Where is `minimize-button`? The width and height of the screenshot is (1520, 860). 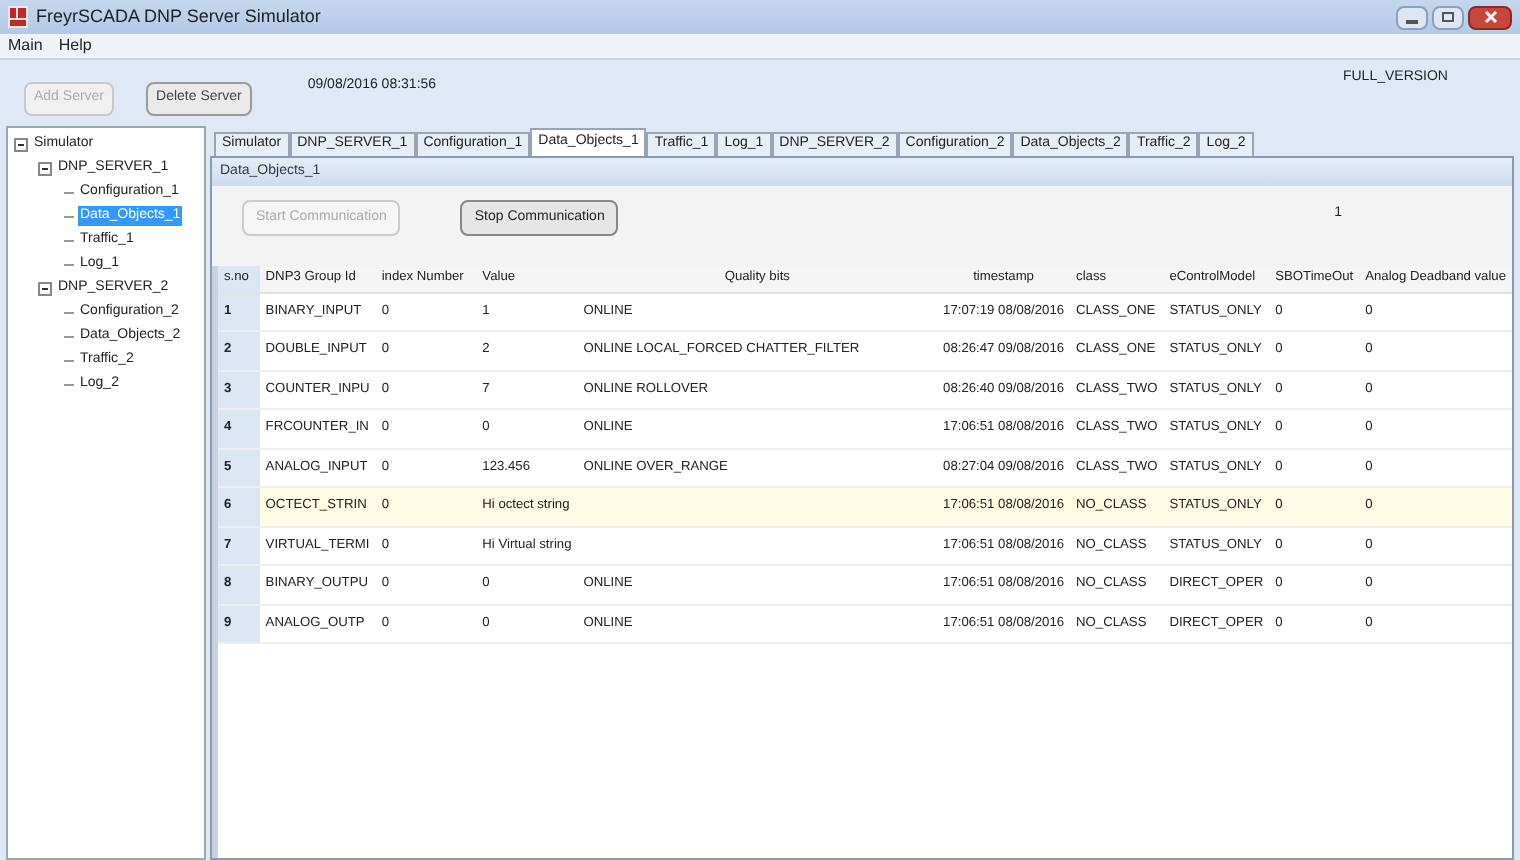
minimize-button is located at coordinates (1412, 17).